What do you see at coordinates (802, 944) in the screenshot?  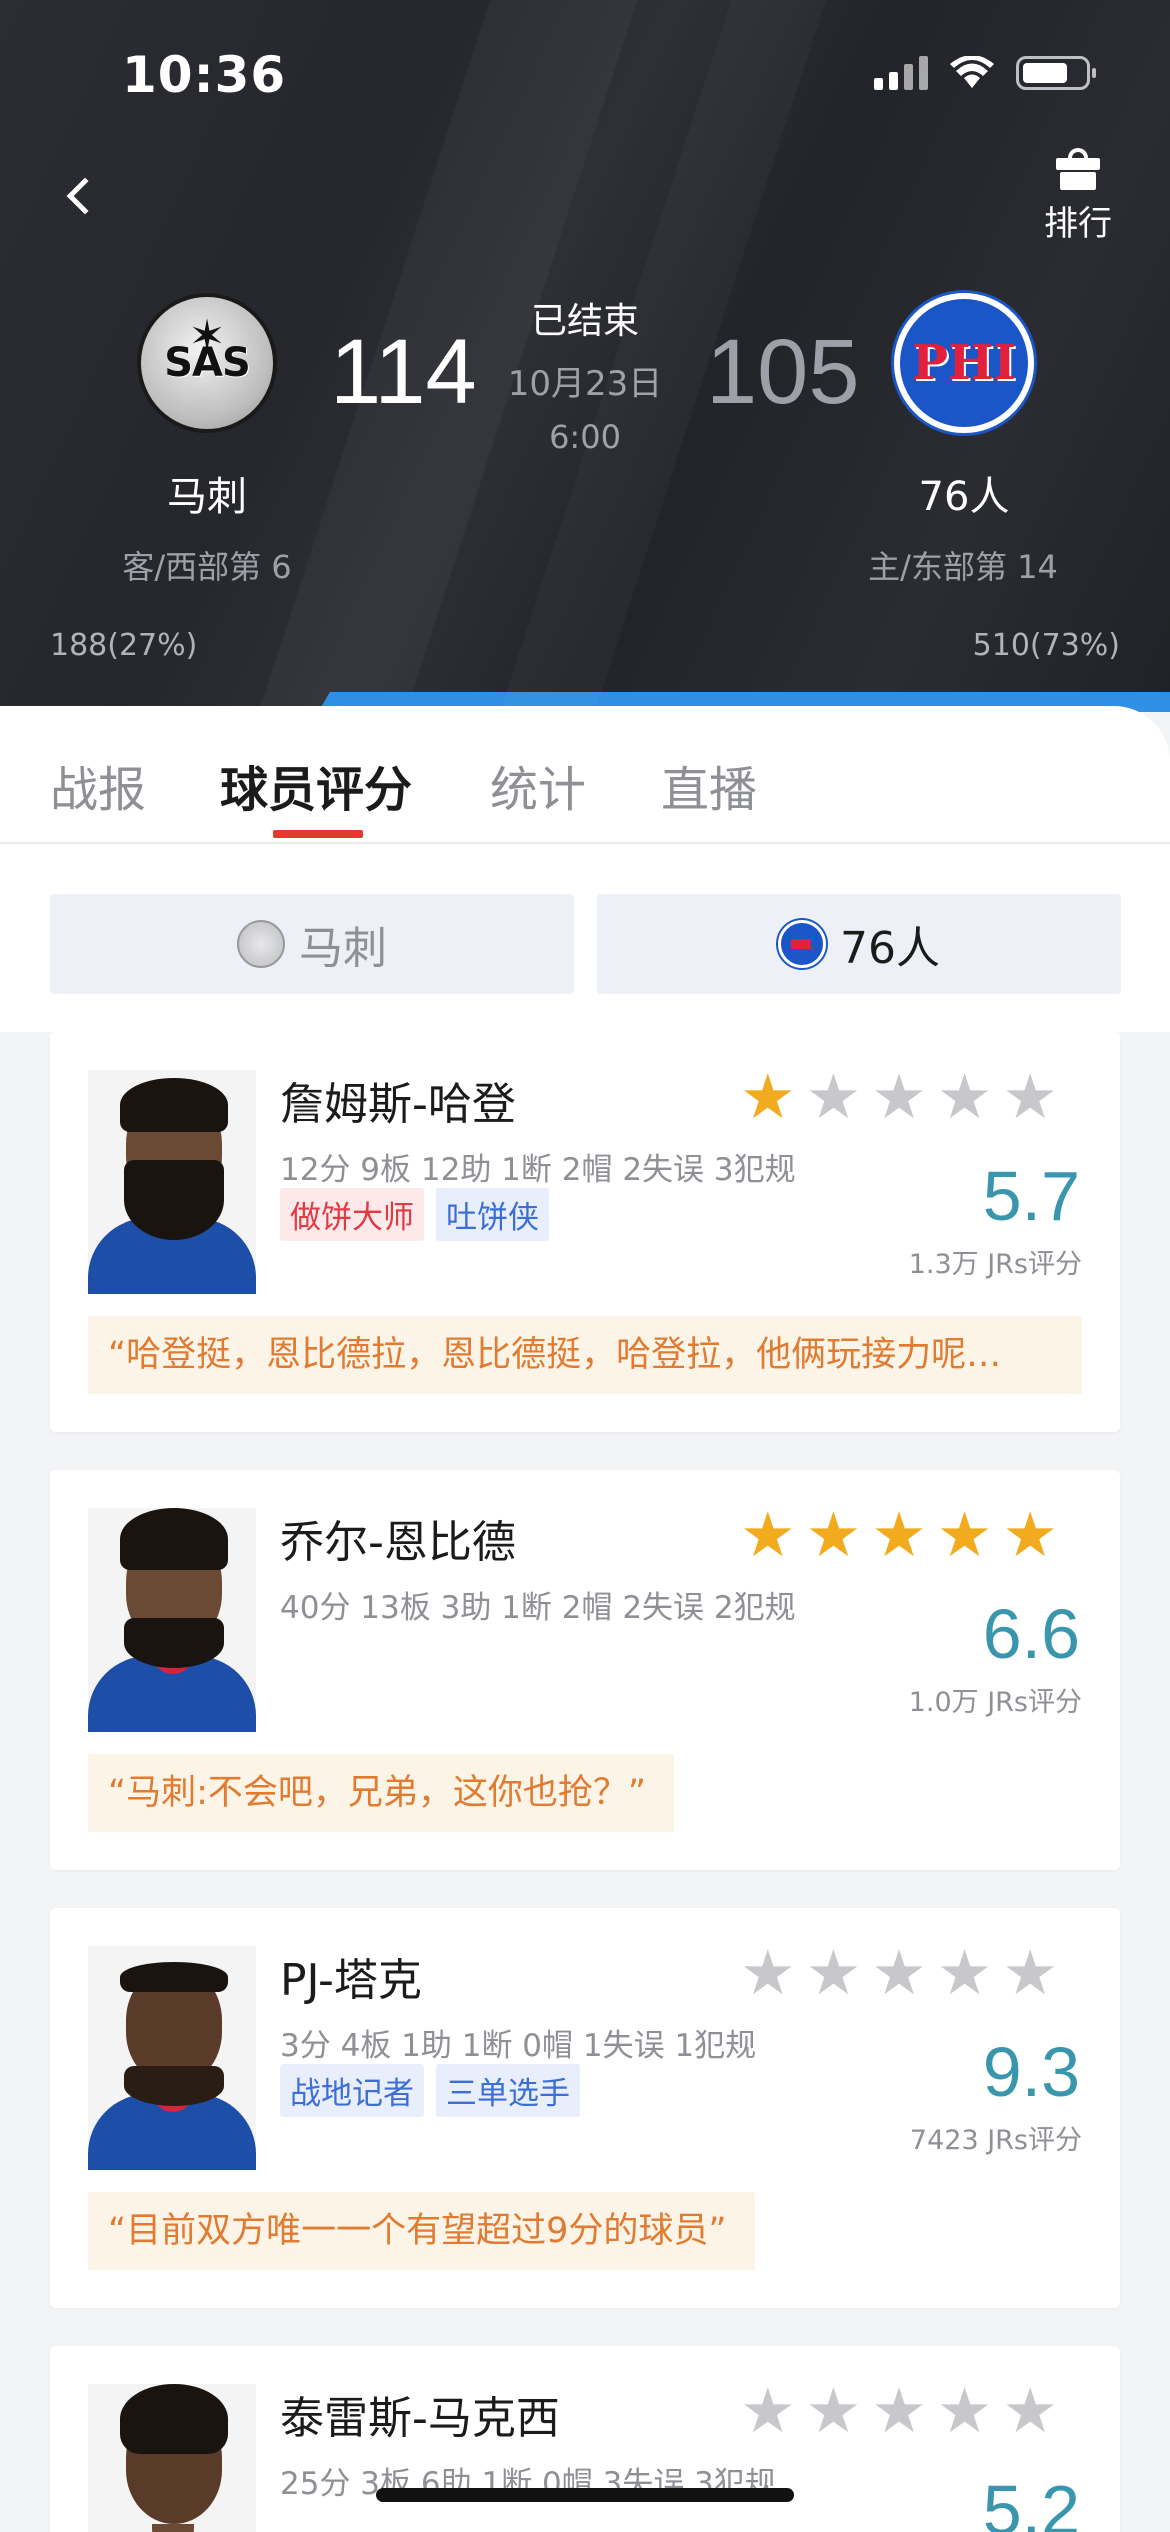 I see `76ers-mini-logo` at bounding box center [802, 944].